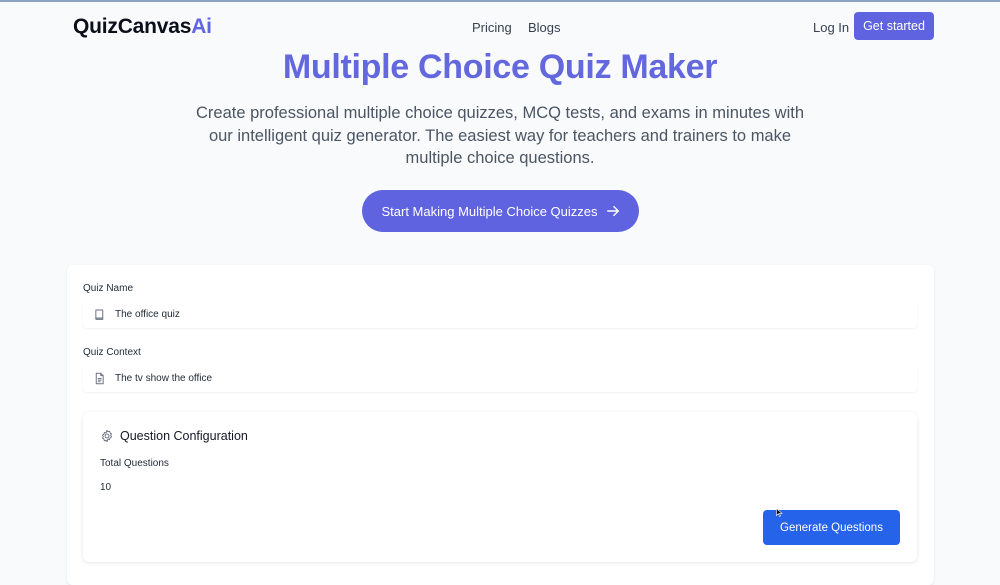  Describe the element at coordinates (164, 378) in the screenshot. I see `quiz-context-value: The tv show the office` at that location.